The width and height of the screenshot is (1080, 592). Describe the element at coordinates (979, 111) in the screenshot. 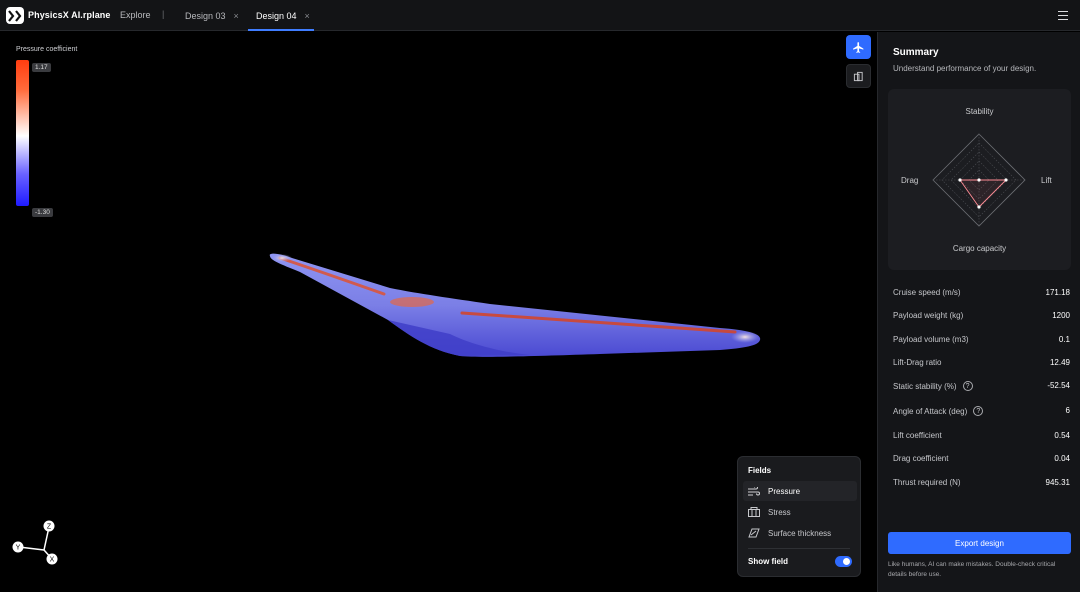

I see `radar-label-stability: Stability` at that location.